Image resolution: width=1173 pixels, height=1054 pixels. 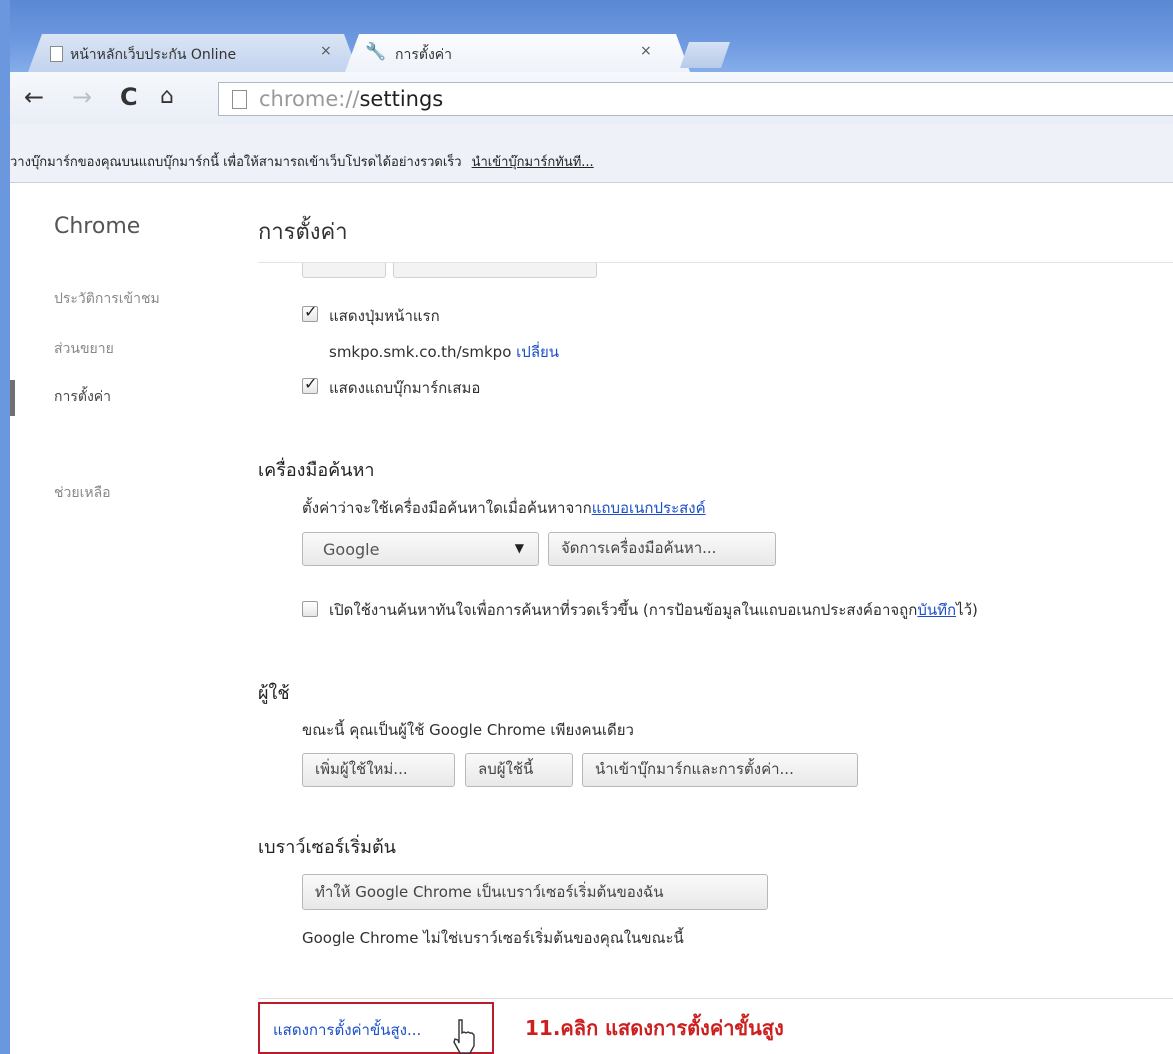 What do you see at coordinates (34, 97) in the screenshot?
I see `back-icon: ←` at bounding box center [34, 97].